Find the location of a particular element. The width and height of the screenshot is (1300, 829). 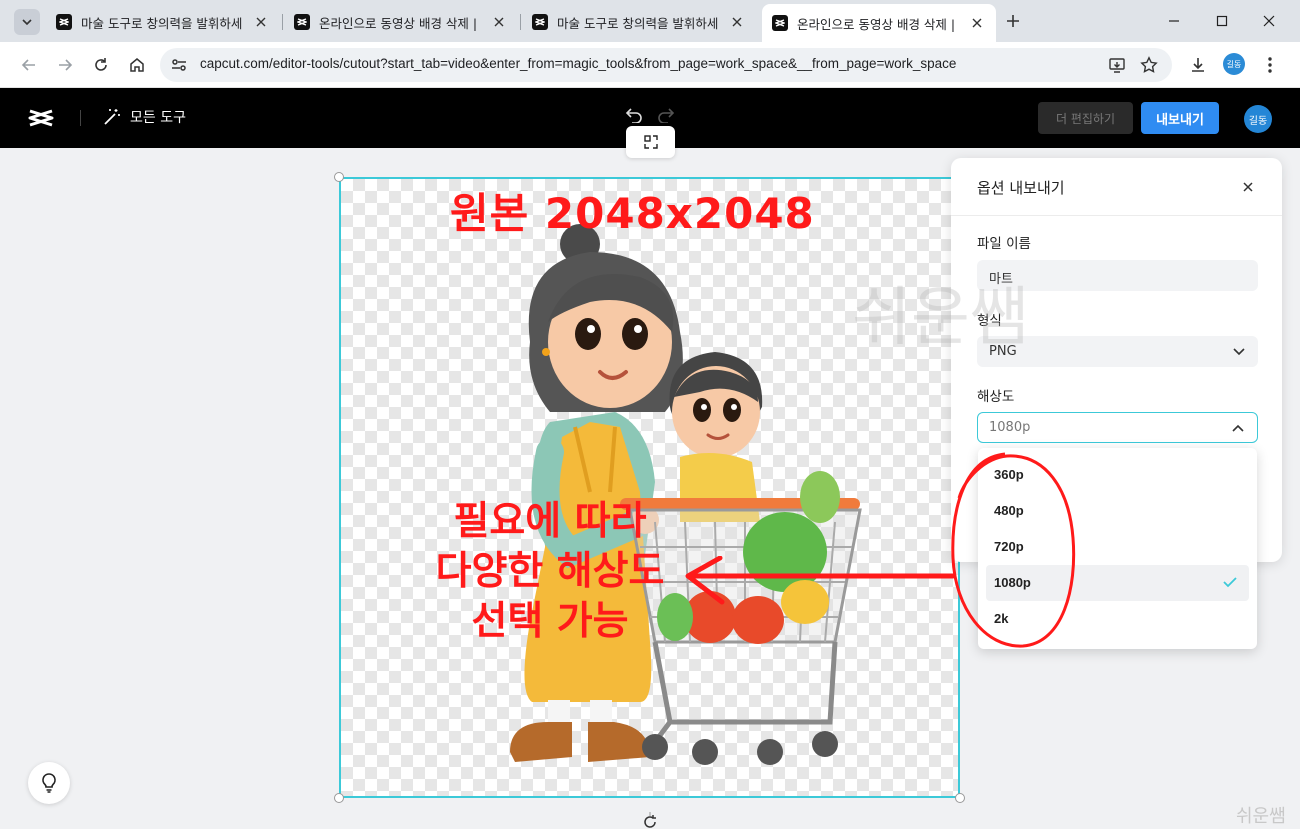

browser-profile-avatar: 길동 is located at coordinates (1234, 64).